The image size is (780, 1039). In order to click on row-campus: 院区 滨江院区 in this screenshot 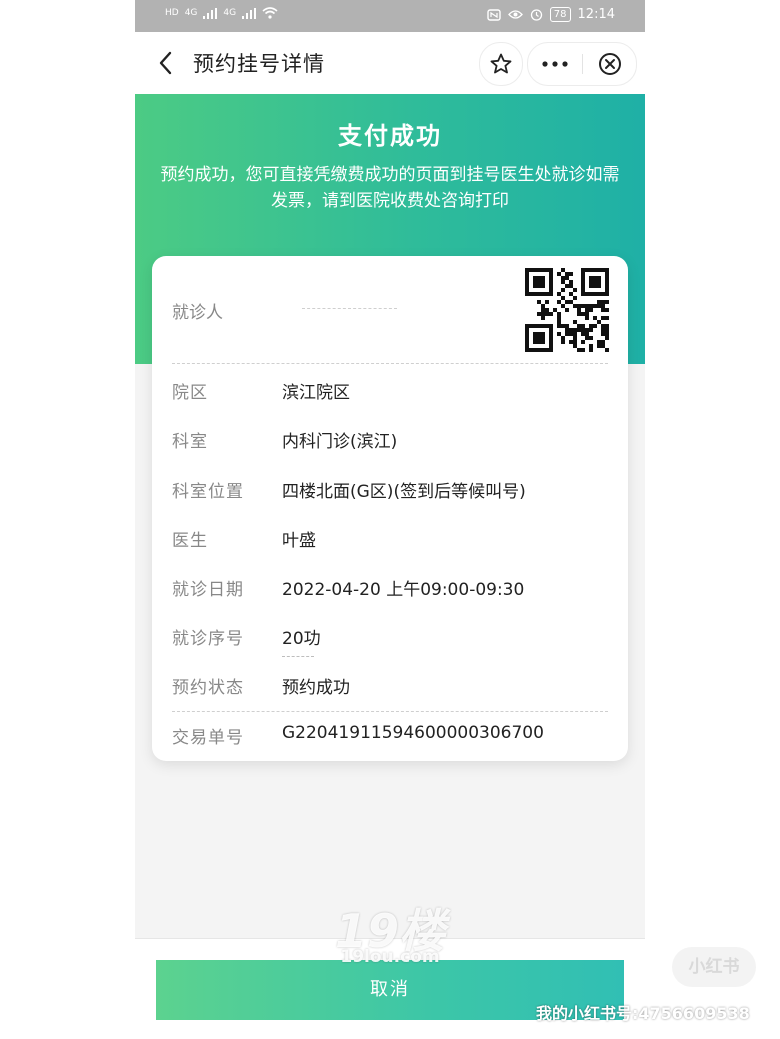, I will do `click(390, 393)`.